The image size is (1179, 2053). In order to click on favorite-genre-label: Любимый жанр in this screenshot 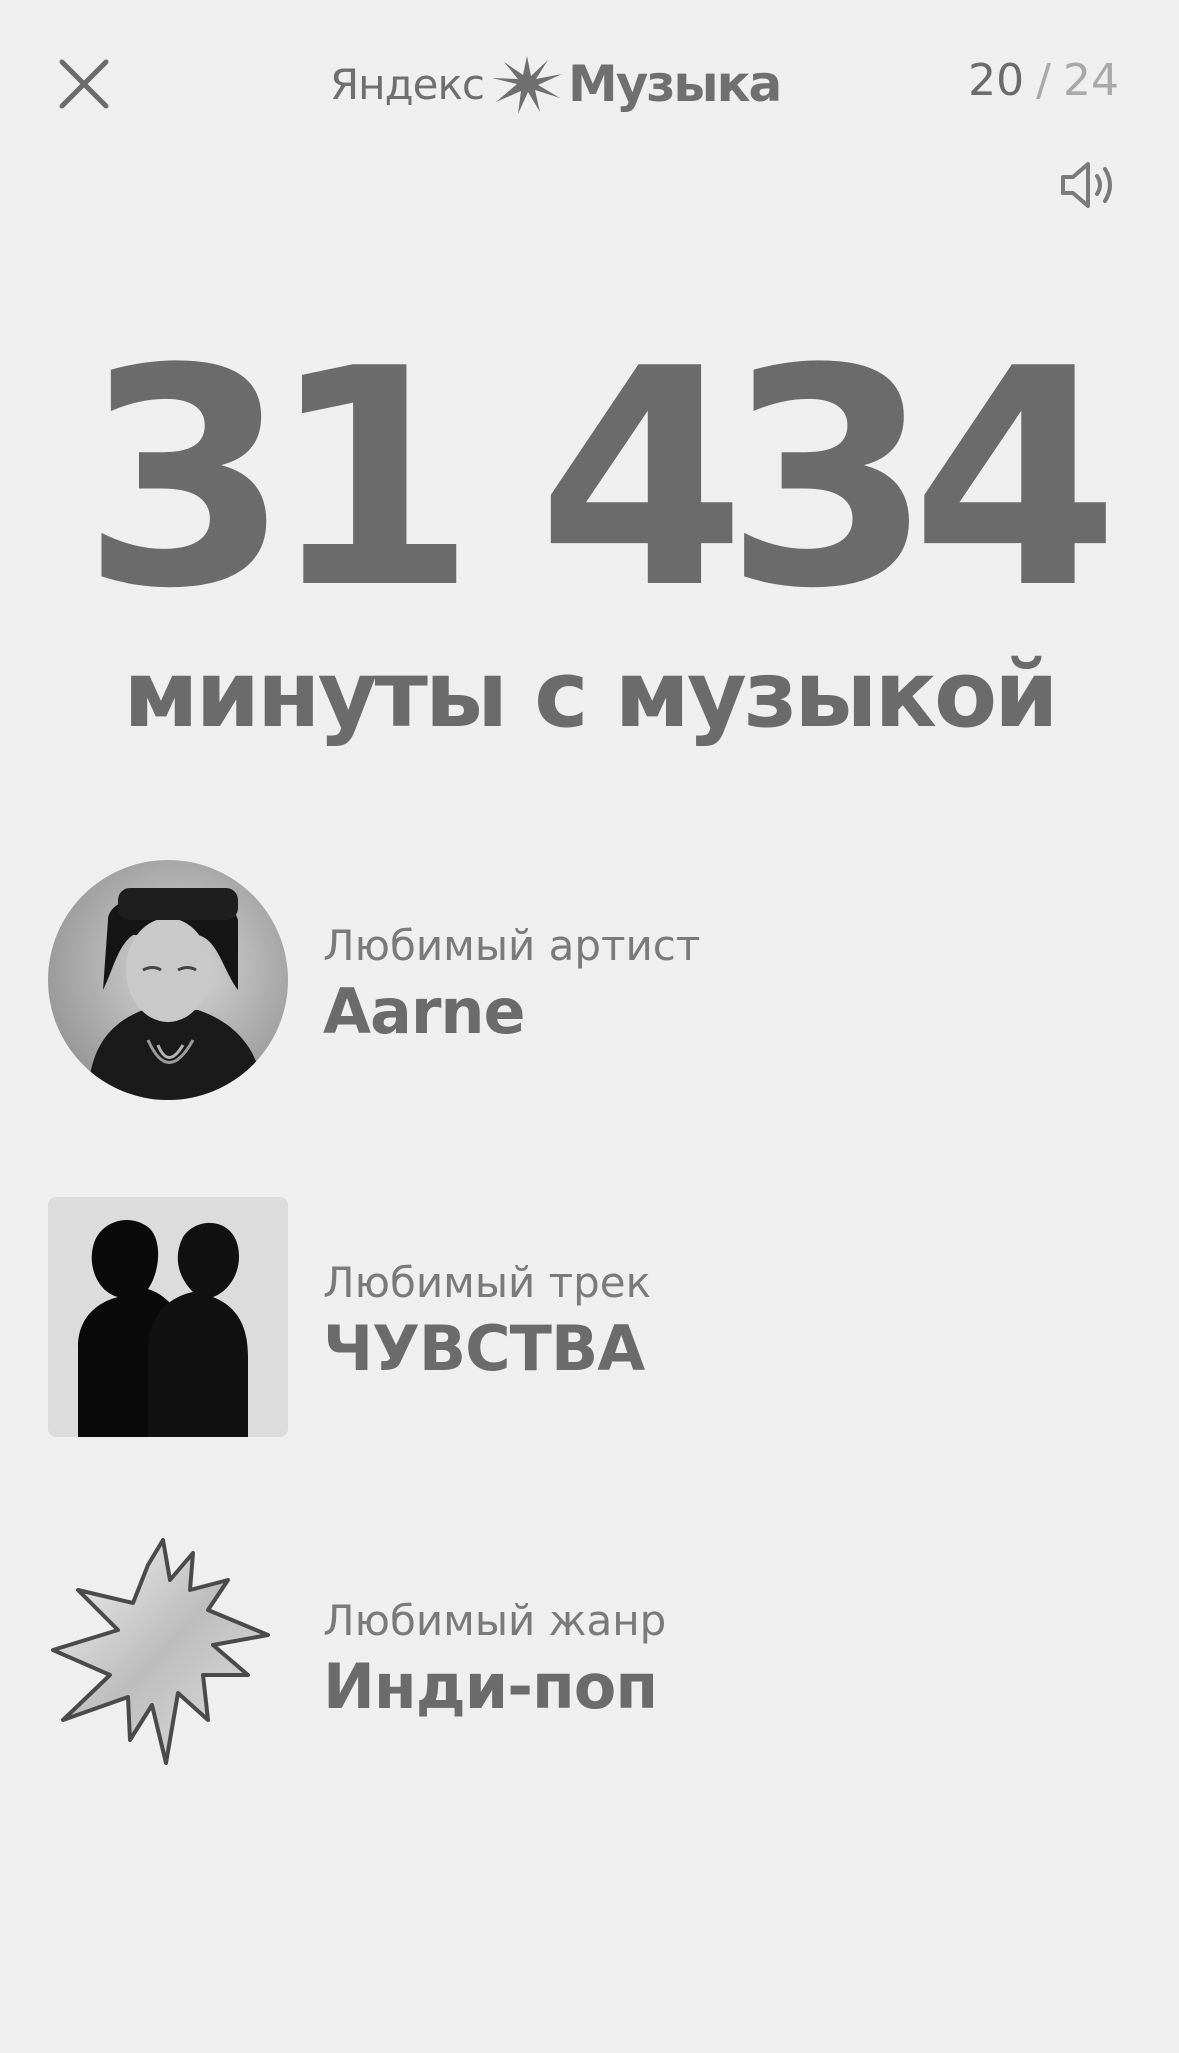, I will do `click(495, 1620)`.